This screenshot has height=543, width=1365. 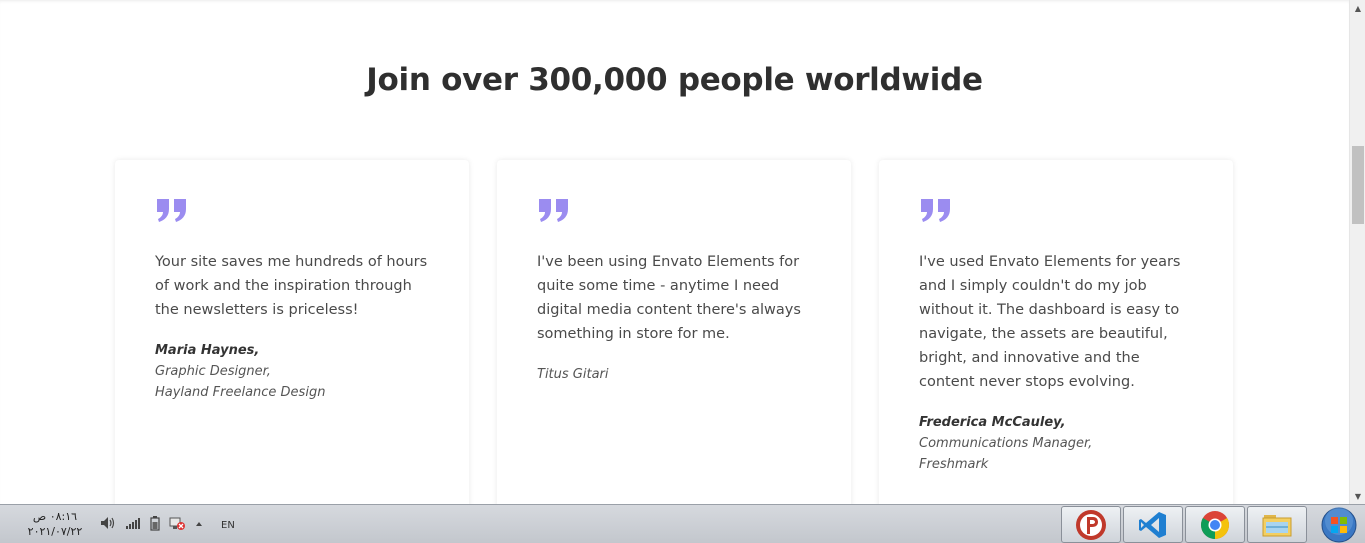 I want to click on scroll-up-arrow-icon: ▲, so click(x=1357, y=8).